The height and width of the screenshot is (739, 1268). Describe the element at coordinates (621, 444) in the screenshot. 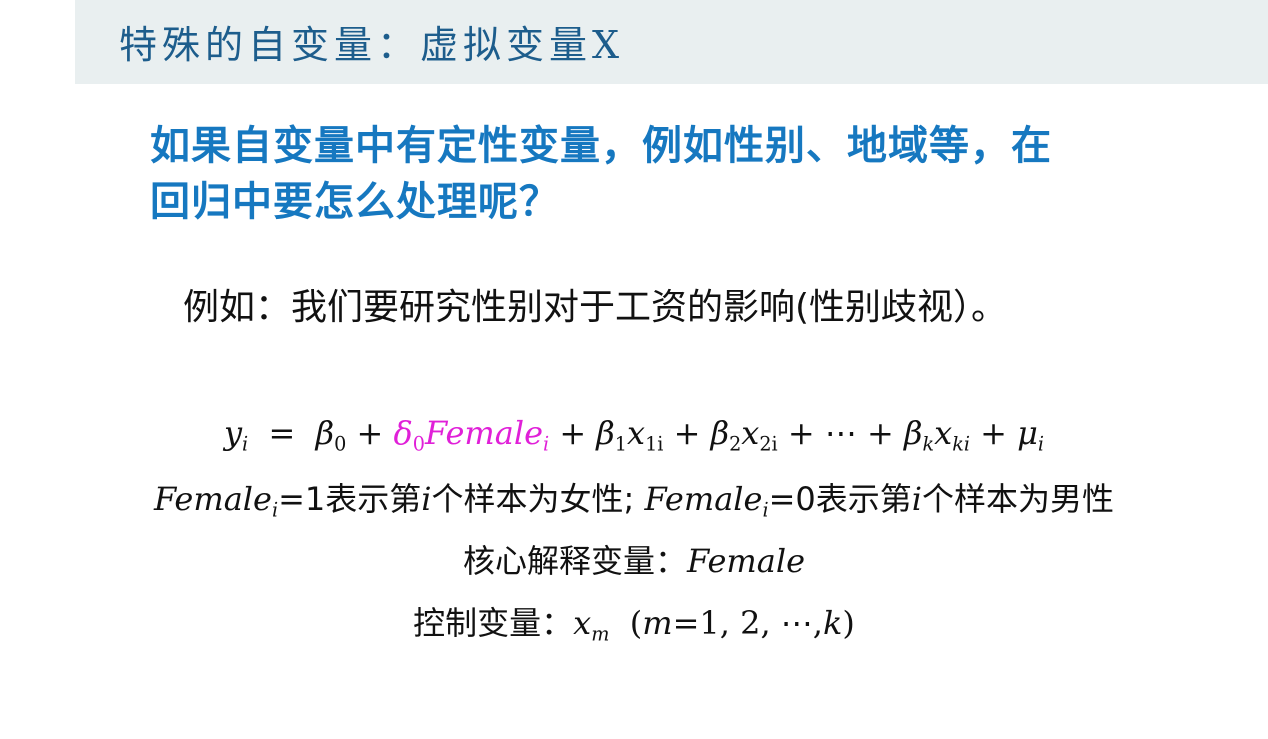

I see `sub-1: 1` at that location.